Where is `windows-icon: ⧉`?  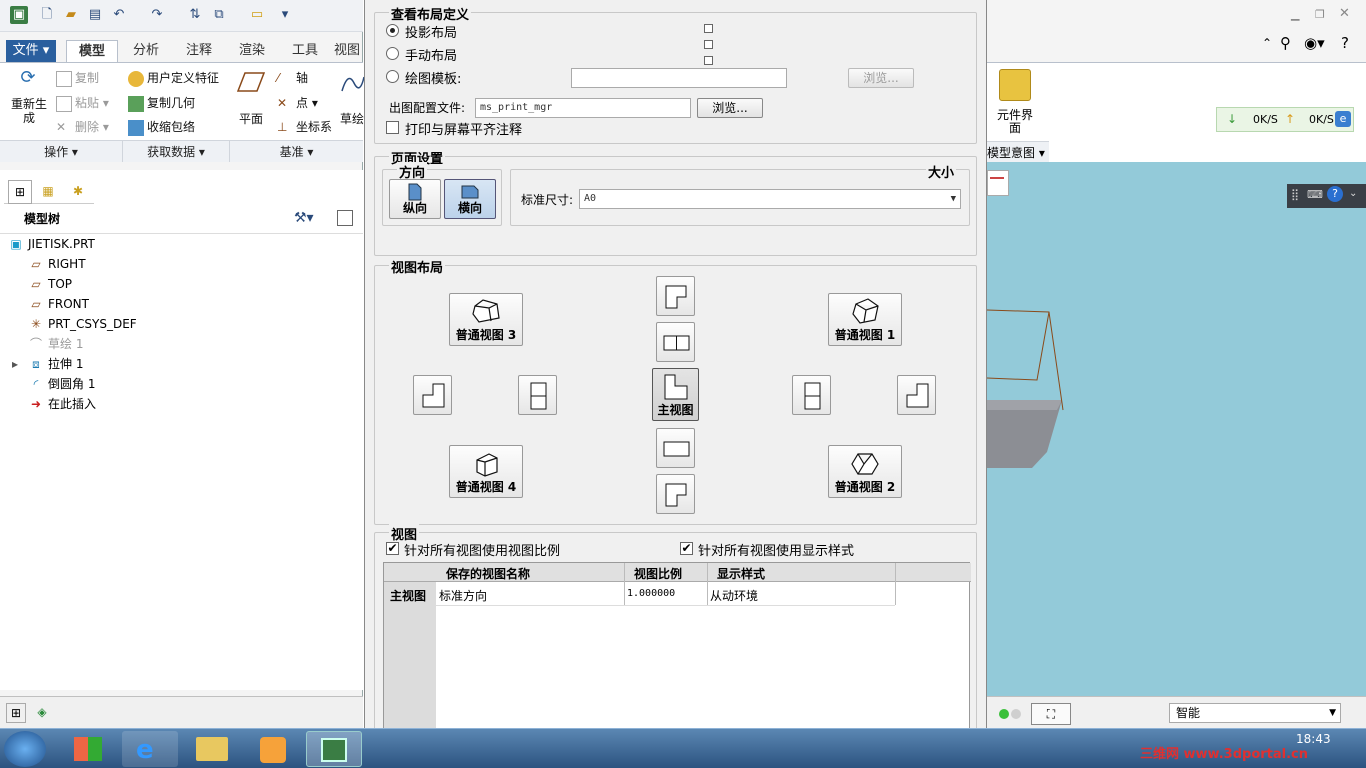 windows-icon: ⧉ is located at coordinates (219, 15).